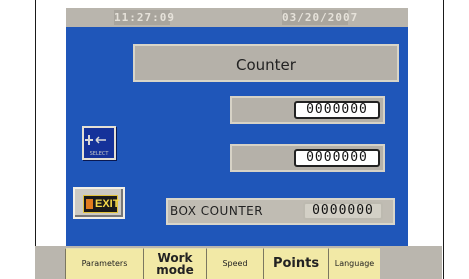  I want to click on box-counter-label: BOX COUNTER, so click(217, 211).